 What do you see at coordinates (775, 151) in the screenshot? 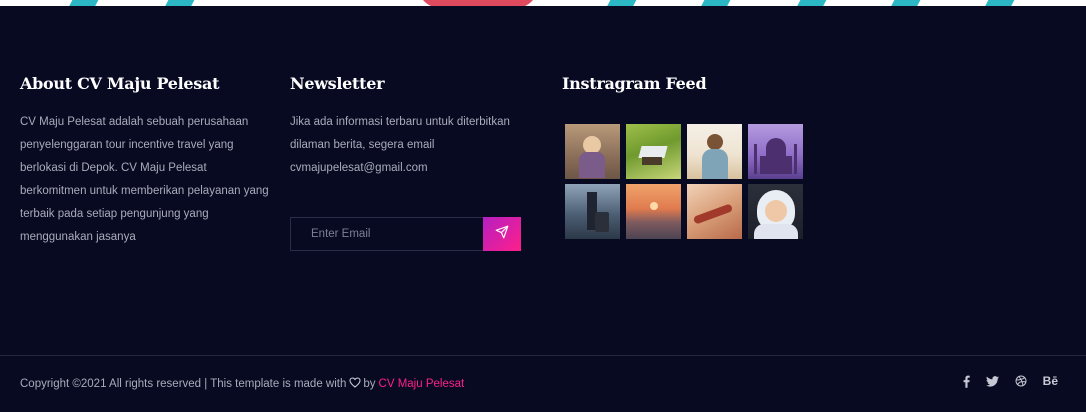
I see `instagram-photo-taj-mahal` at bounding box center [775, 151].